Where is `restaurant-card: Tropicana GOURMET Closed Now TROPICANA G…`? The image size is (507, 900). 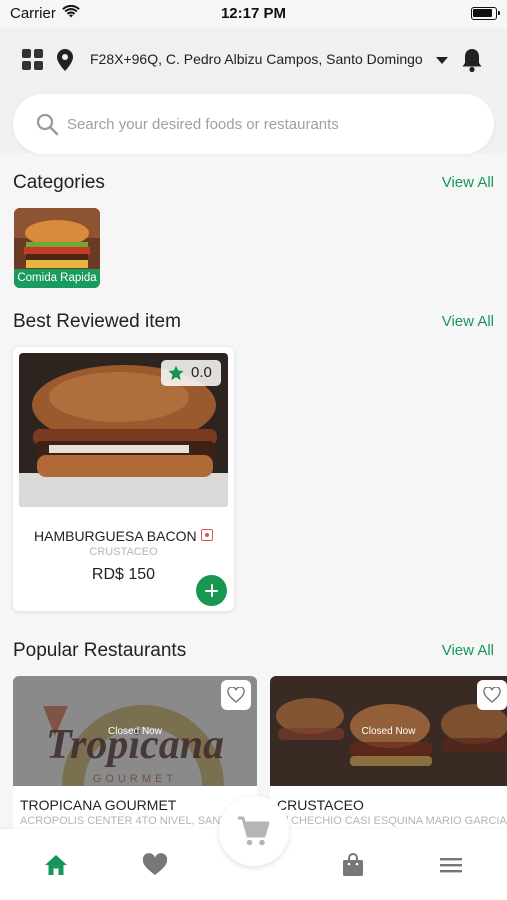
restaurant-card: Tropicana GOURMET Closed Now TROPICANA G… is located at coordinates (135, 753).